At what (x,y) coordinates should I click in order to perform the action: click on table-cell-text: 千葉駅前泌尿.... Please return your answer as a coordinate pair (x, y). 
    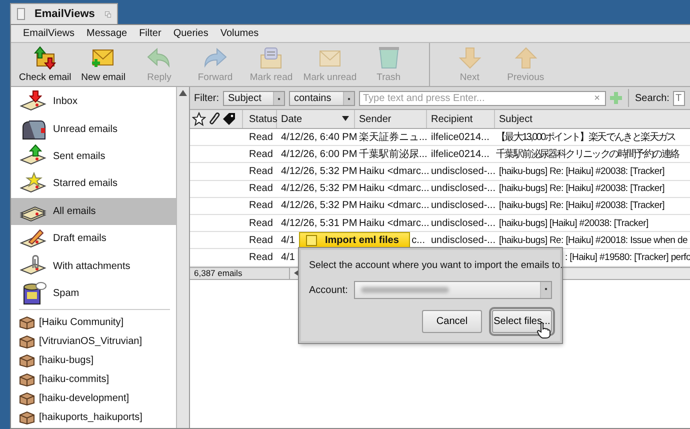
    Looking at the image, I should click on (393, 155).